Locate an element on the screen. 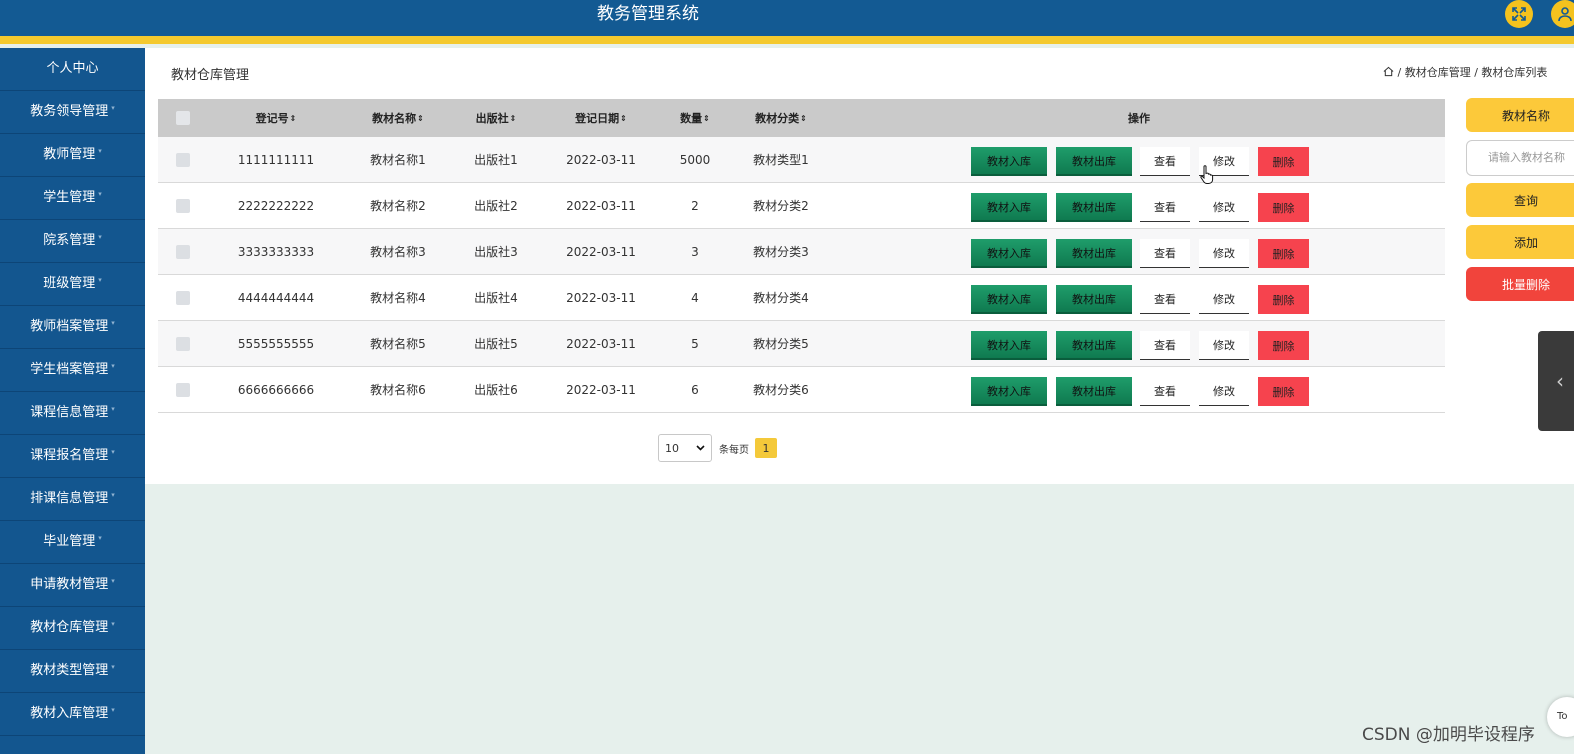 The height and width of the screenshot is (754, 1574). breadcrumb-item: 教材仓库管理 is located at coordinates (1438, 72).